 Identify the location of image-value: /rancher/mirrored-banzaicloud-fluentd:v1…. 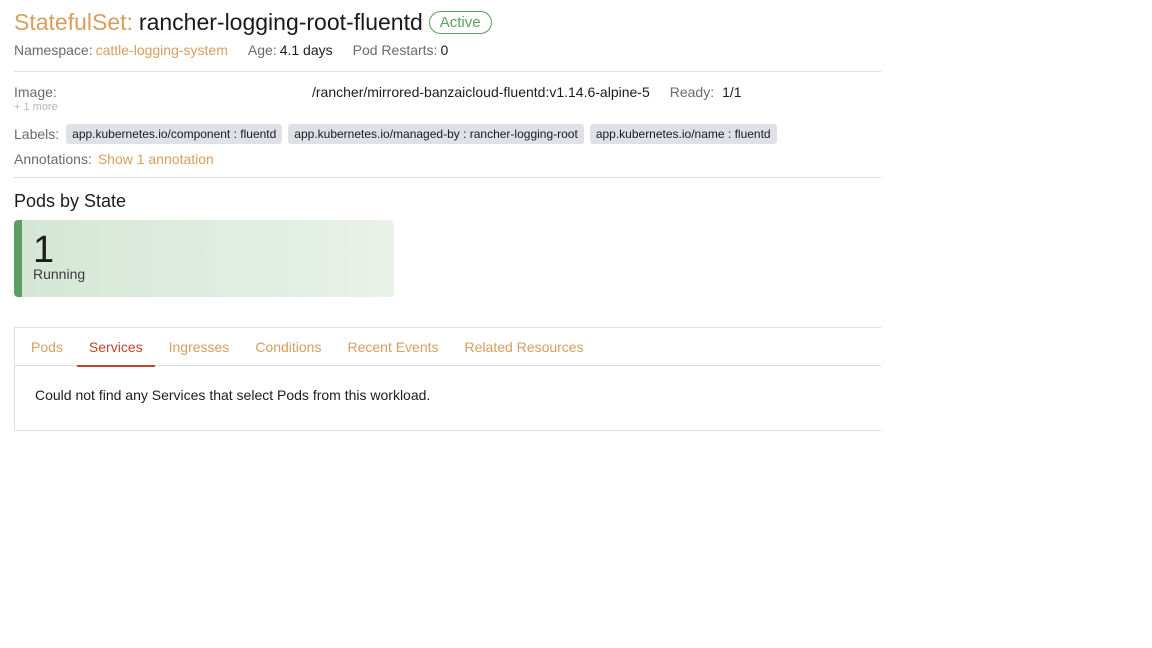
(481, 92).